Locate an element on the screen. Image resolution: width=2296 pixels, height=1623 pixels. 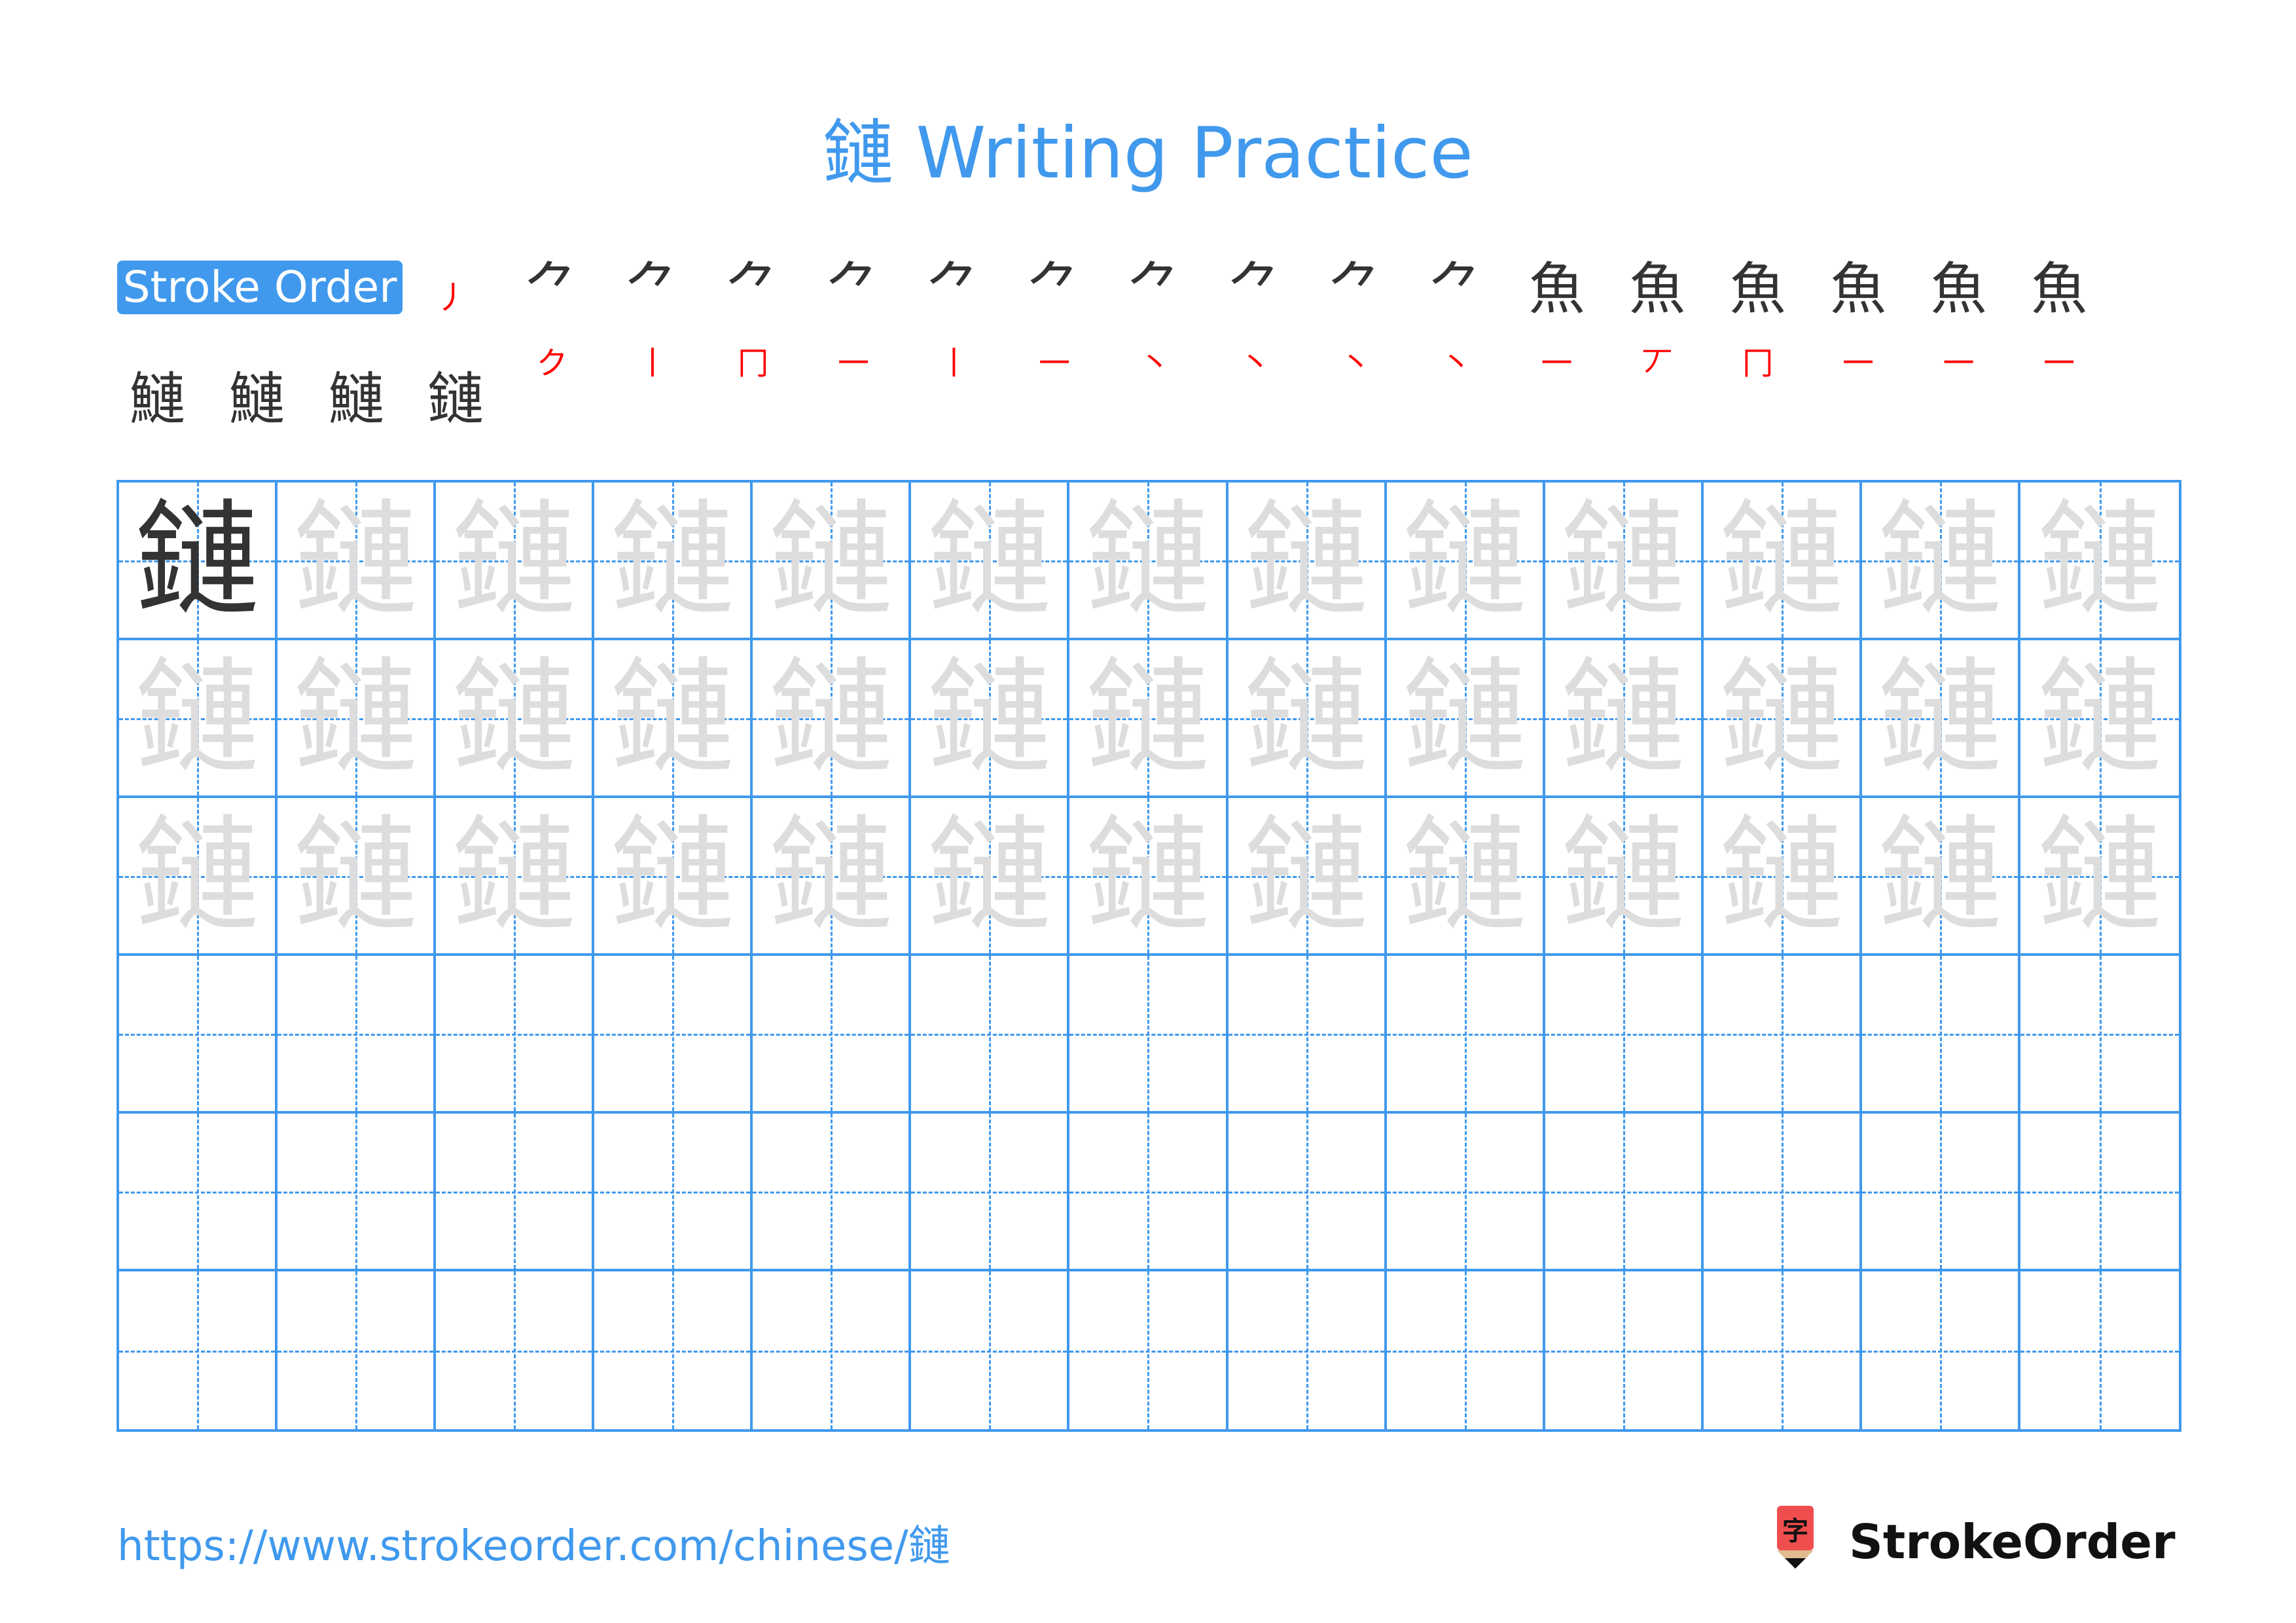
footer-url-link: https://www.strokeorder.com/chinese/鏈 is located at coordinates (533, 1546).